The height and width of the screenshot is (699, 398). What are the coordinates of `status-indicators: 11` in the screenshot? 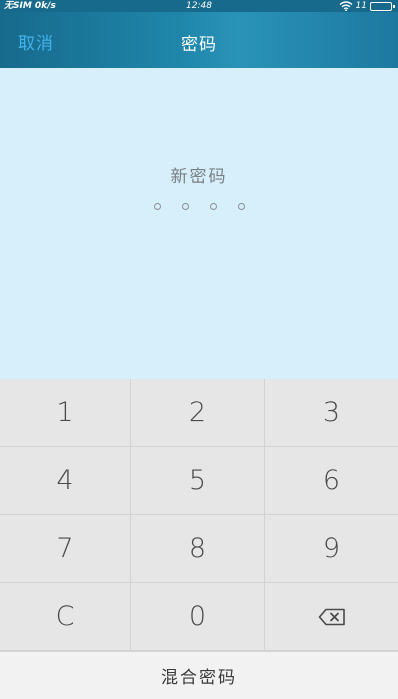 It's located at (367, 6).